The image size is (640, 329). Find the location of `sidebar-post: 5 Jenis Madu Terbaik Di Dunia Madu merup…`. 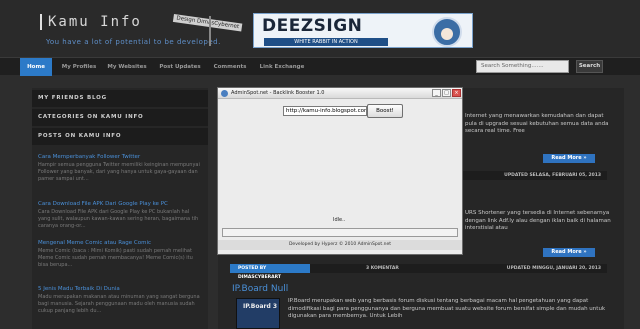

sidebar-post: 5 Jenis Madu Terbaik Di Dunia Madu merup… is located at coordinates (120, 300).